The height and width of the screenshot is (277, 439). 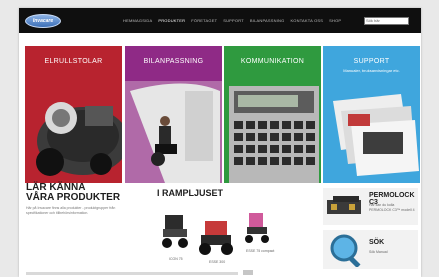 I want to click on product-label: ICON 75, so click(x=176, y=259).